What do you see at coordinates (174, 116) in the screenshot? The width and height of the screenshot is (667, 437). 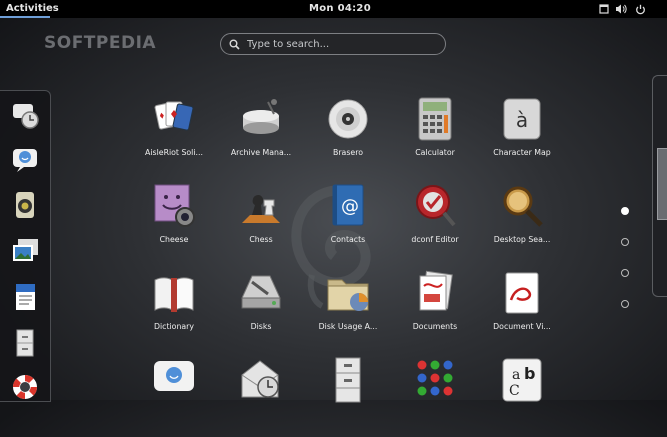 I see `cards-icon` at bounding box center [174, 116].